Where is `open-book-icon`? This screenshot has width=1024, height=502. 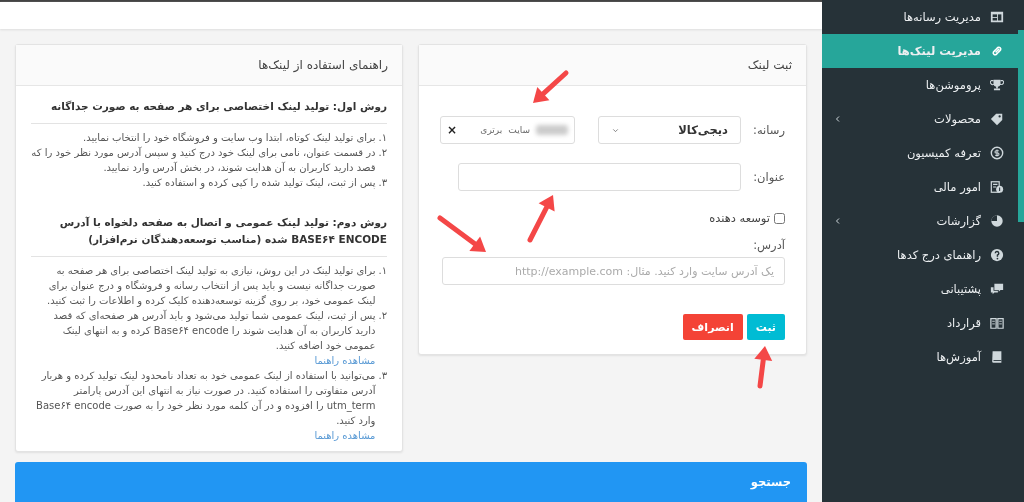
open-book-icon is located at coordinates (997, 323).